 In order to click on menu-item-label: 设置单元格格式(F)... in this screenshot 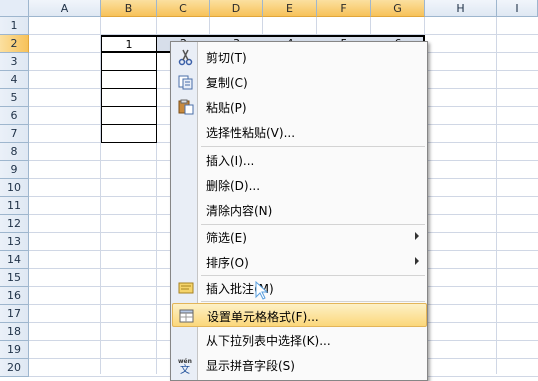, I will do `click(263, 317)`.